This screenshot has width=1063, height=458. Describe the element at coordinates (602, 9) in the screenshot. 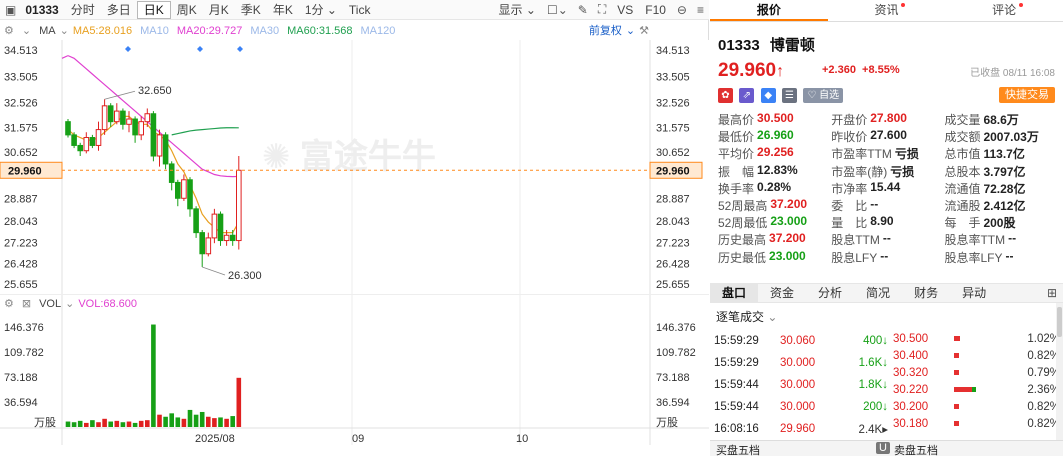

I see `fullscreen-icon: ⛶` at that location.